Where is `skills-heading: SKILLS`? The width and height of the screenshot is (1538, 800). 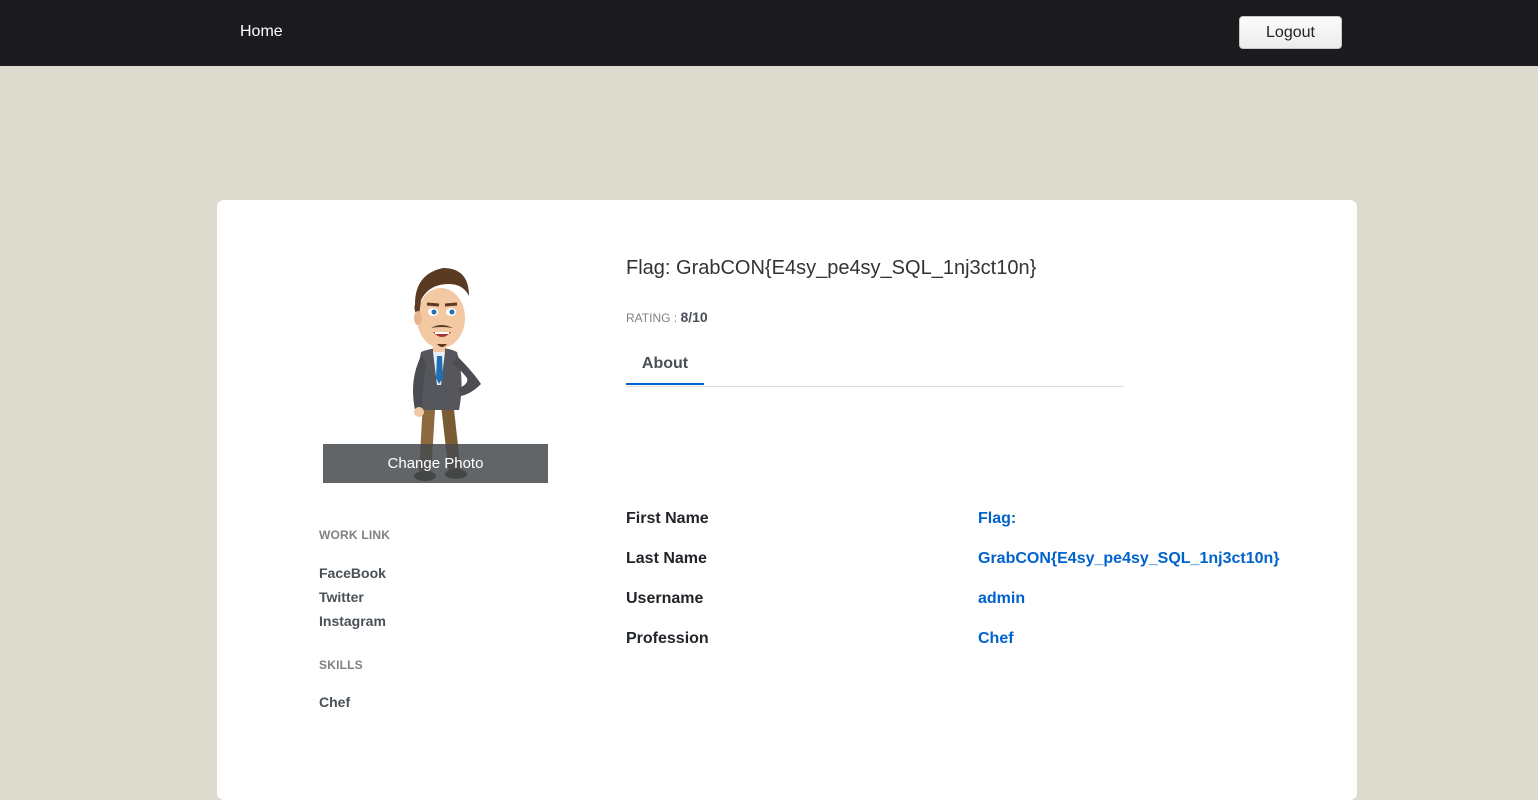 skills-heading: SKILLS is located at coordinates (341, 665).